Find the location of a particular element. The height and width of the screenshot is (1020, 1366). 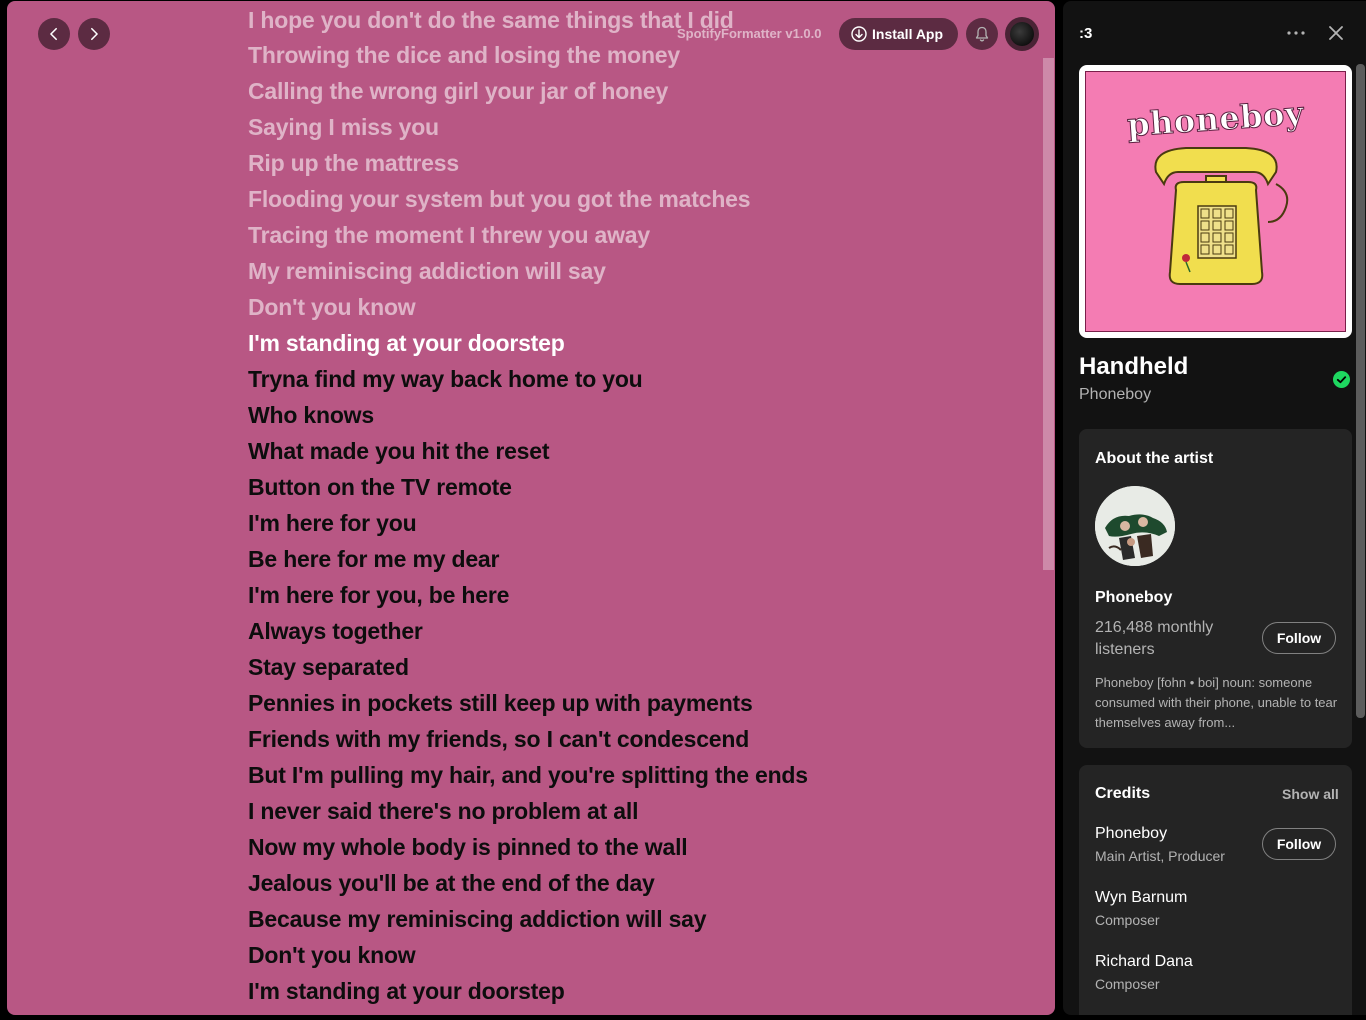

credits-heading: Credits is located at coordinates (1123, 793).